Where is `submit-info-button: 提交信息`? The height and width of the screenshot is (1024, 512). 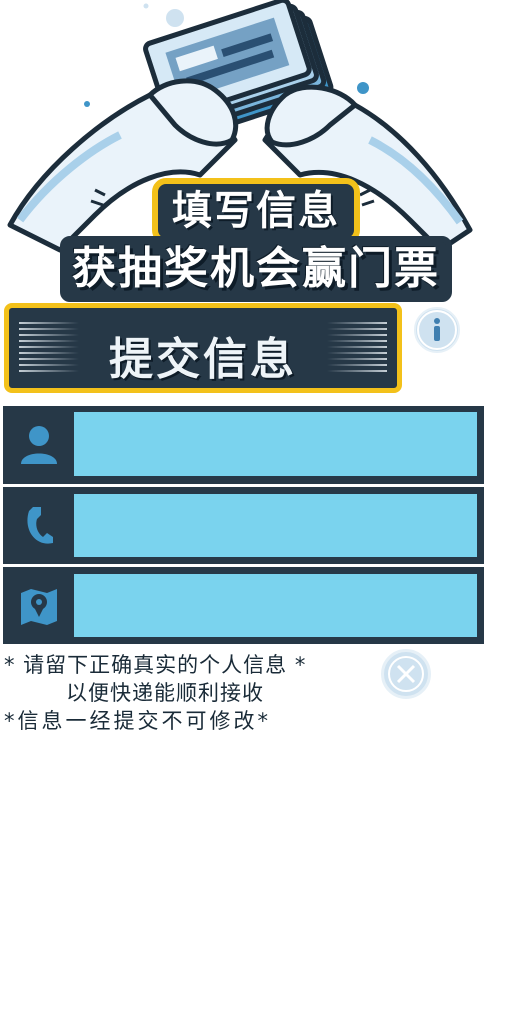 submit-info-button: 提交信息 is located at coordinates (203, 348).